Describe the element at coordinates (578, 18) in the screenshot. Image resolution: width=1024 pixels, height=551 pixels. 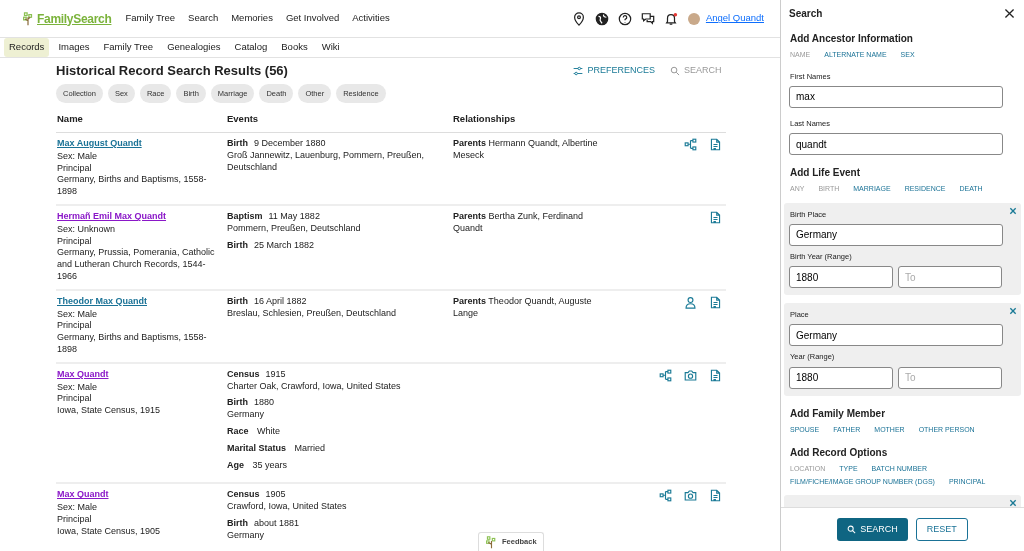
I see `location-pin-icon` at that location.